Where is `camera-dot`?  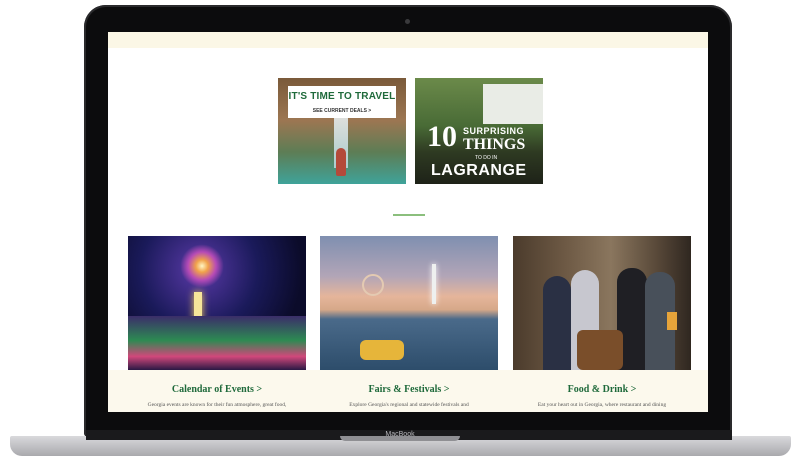
camera-dot is located at coordinates (407, 21).